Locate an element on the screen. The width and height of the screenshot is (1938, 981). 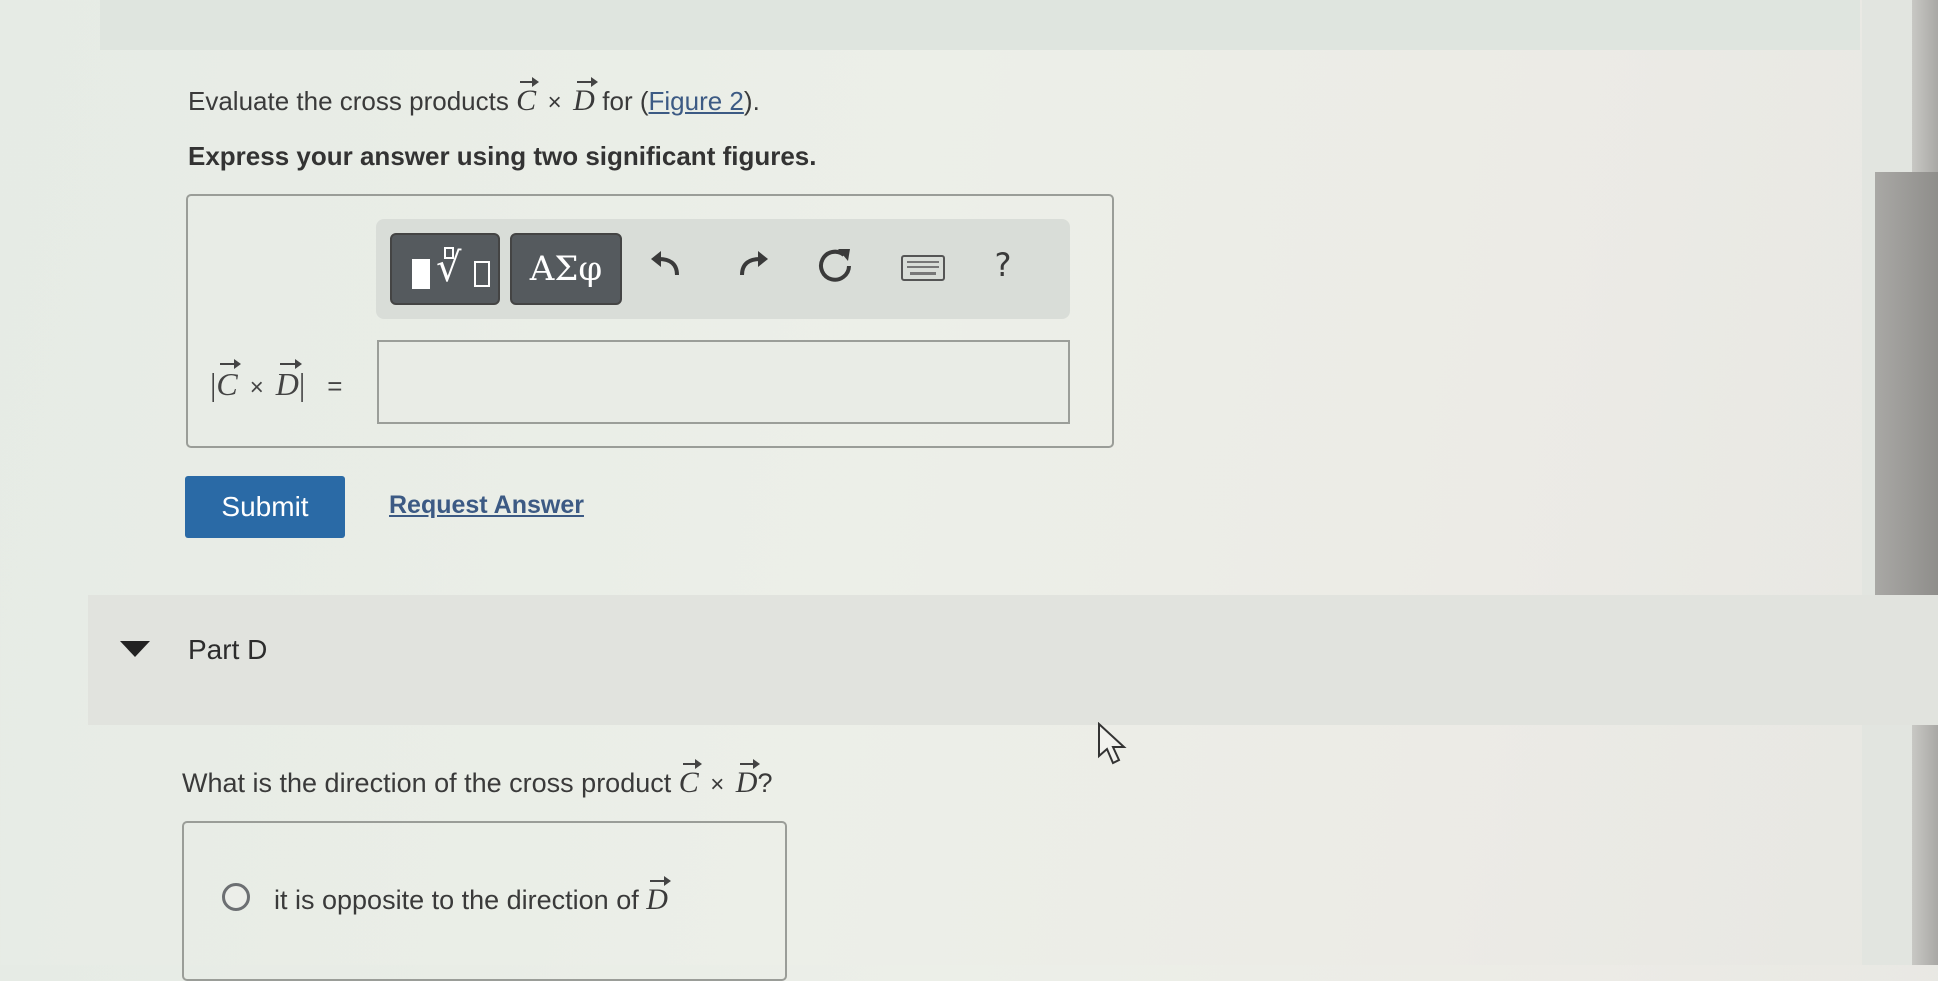
undo-button is located at coordinates (667, 270).